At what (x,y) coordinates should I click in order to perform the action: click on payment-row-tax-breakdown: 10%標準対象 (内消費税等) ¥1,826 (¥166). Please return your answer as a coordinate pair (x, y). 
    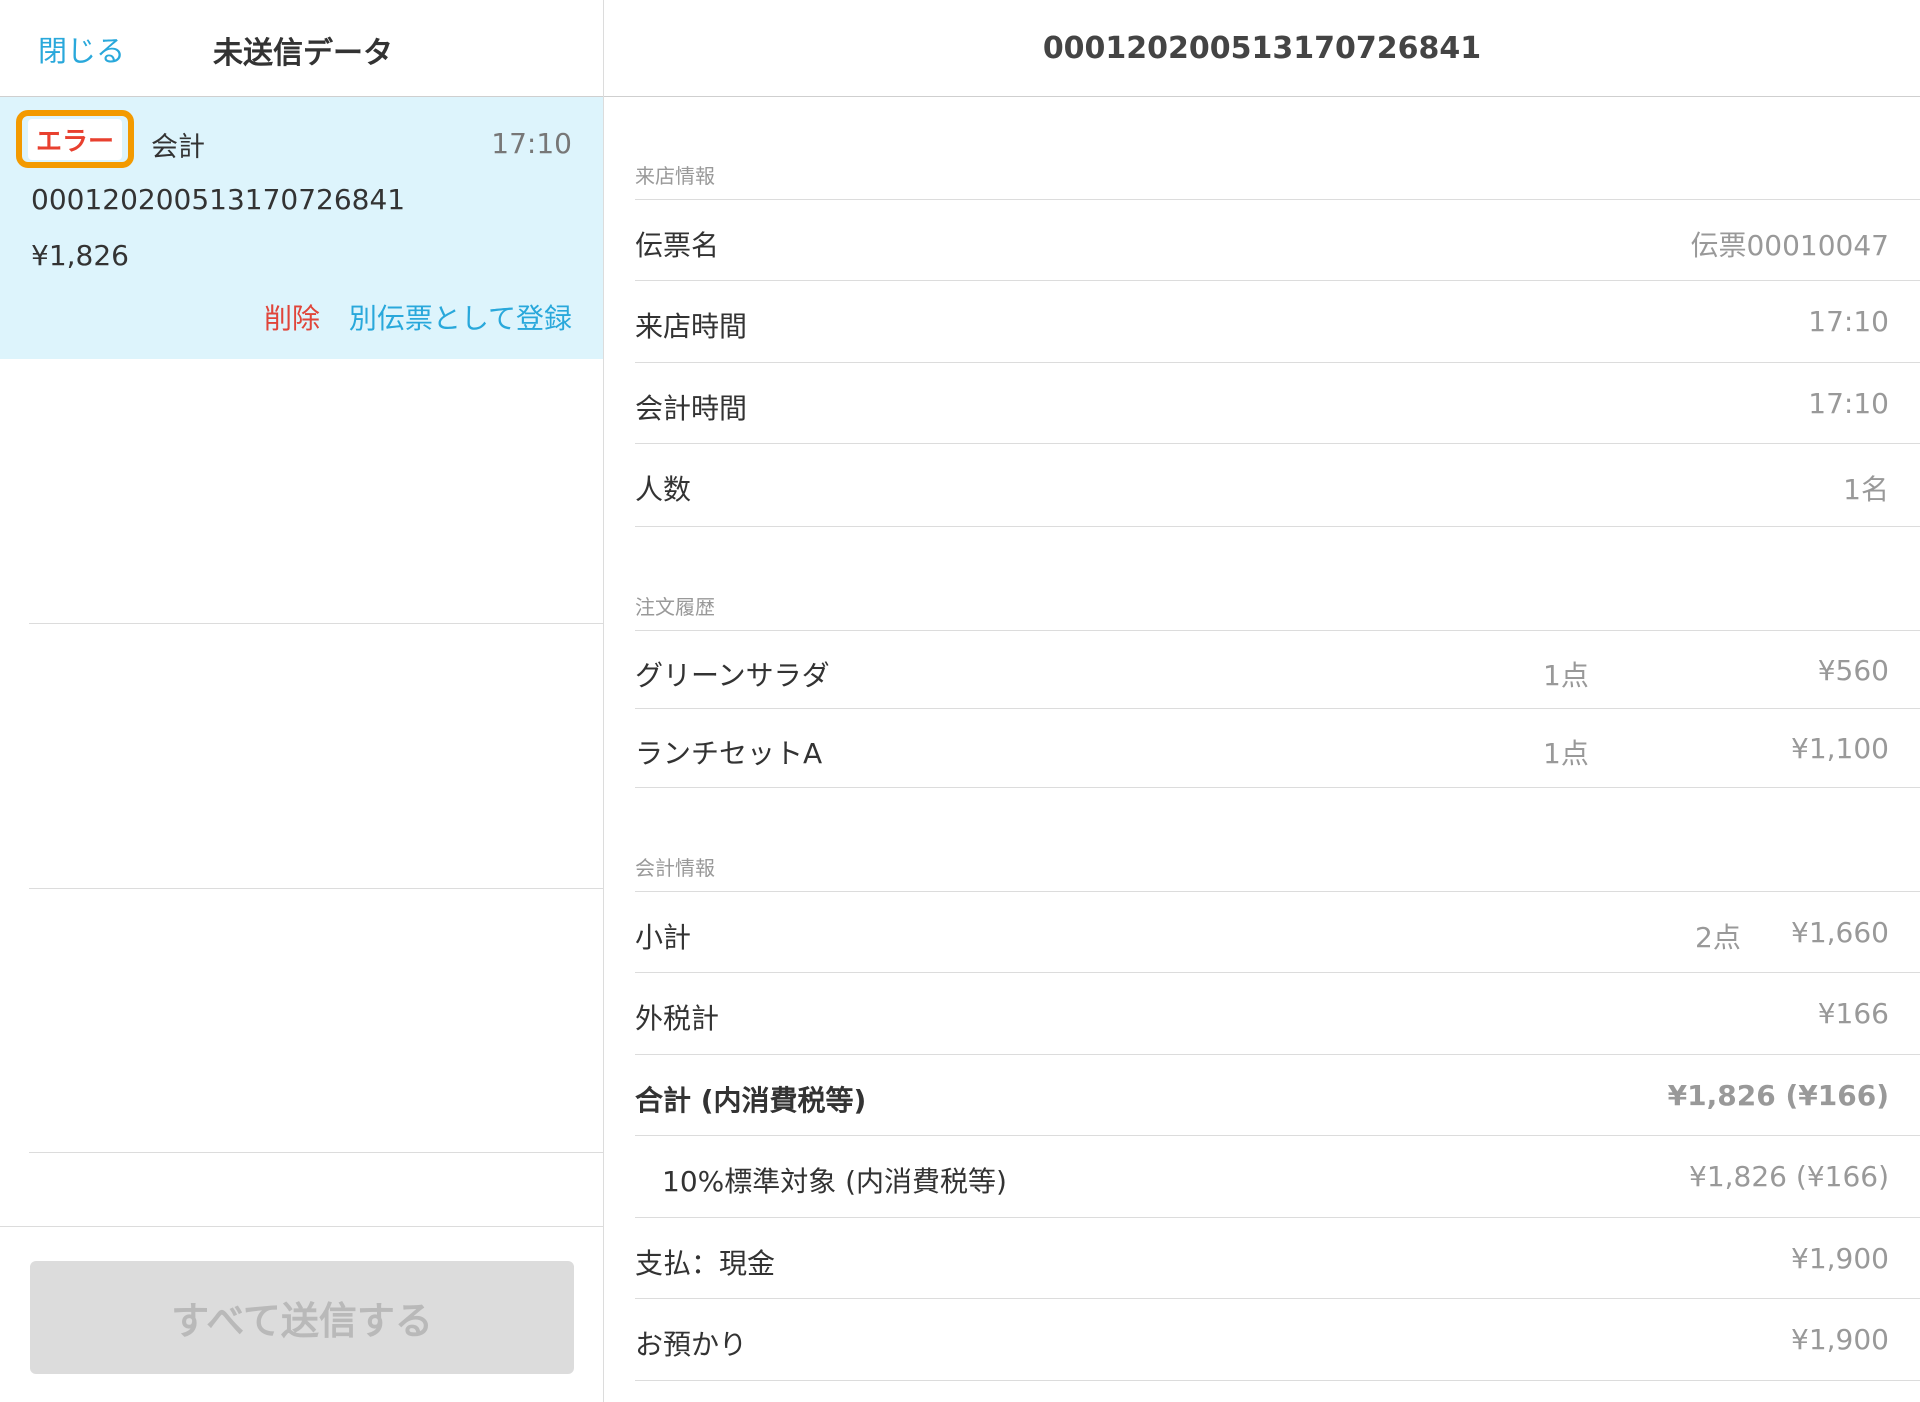
    Looking at the image, I should click on (1277, 1177).